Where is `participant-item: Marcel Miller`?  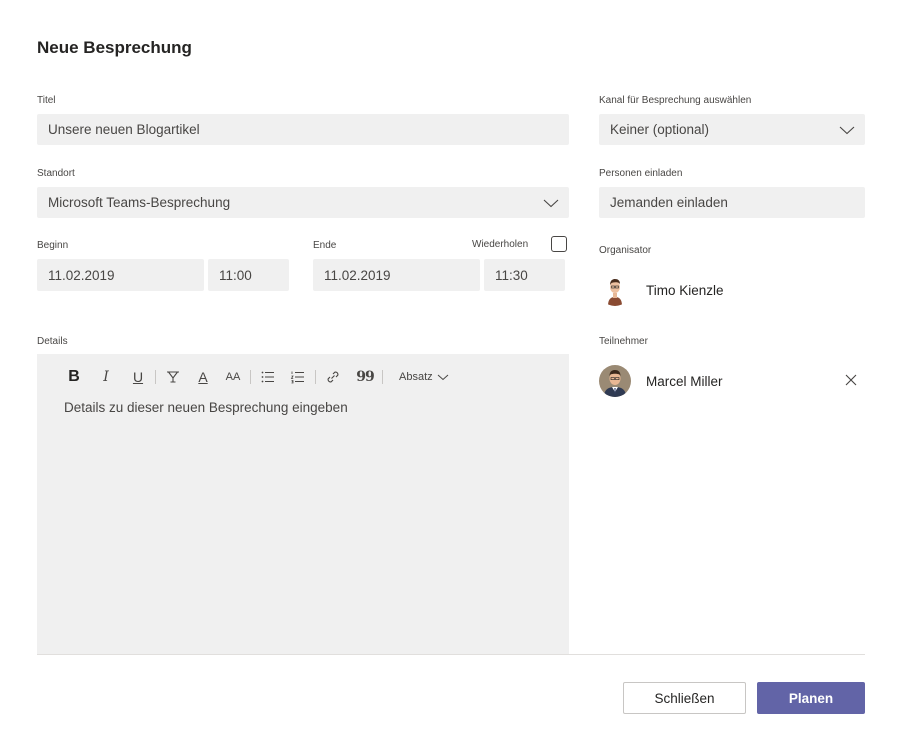 participant-item: Marcel Miller is located at coordinates (661, 381).